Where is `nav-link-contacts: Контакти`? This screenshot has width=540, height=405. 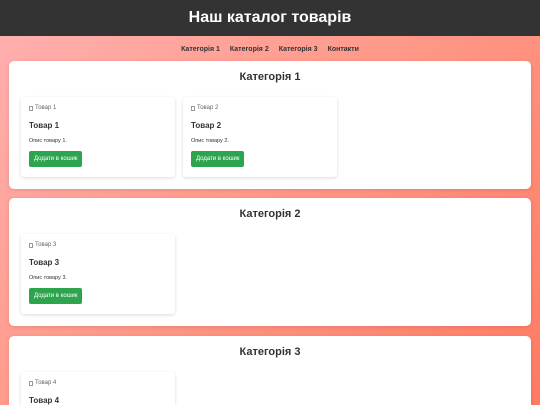 nav-link-contacts: Контакти is located at coordinates (343, 49).